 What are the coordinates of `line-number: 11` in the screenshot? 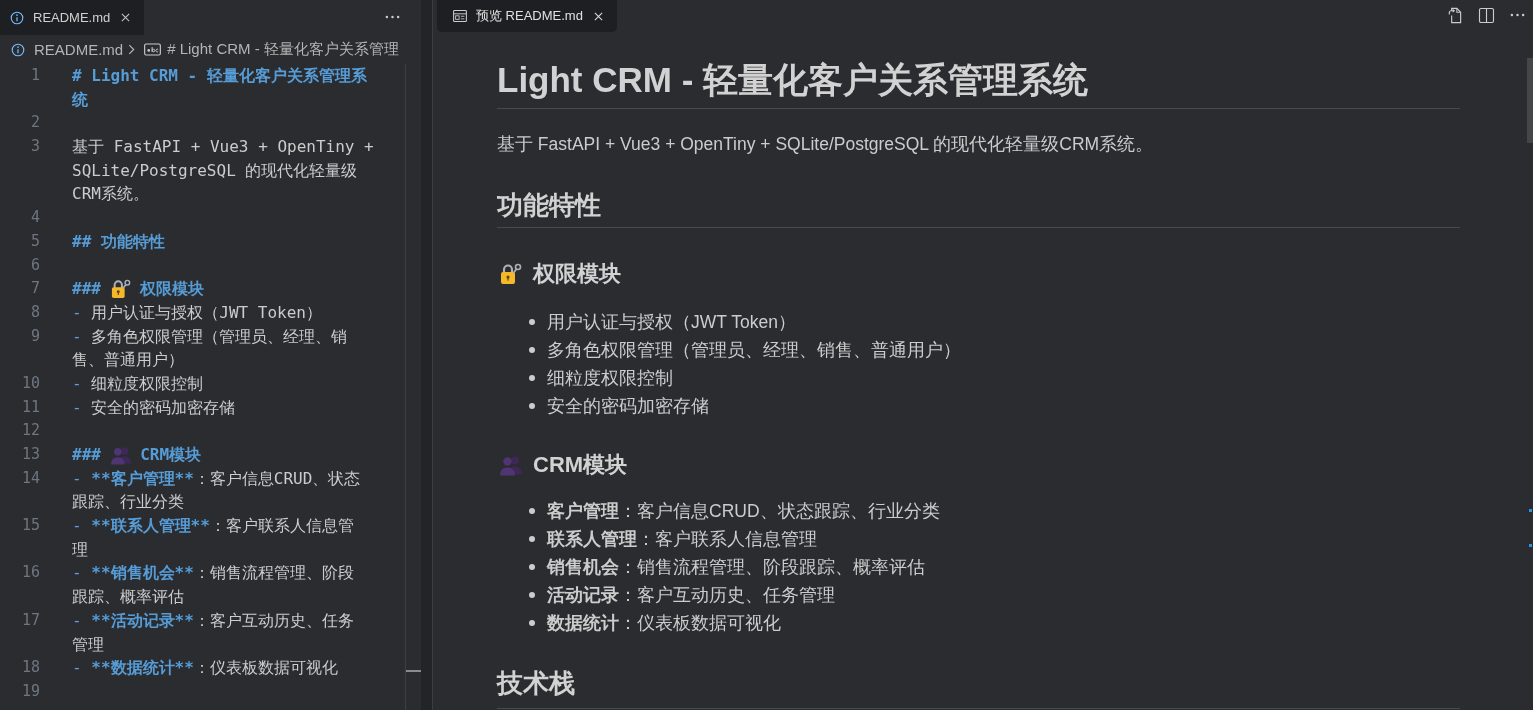 It's located at (30, 407).